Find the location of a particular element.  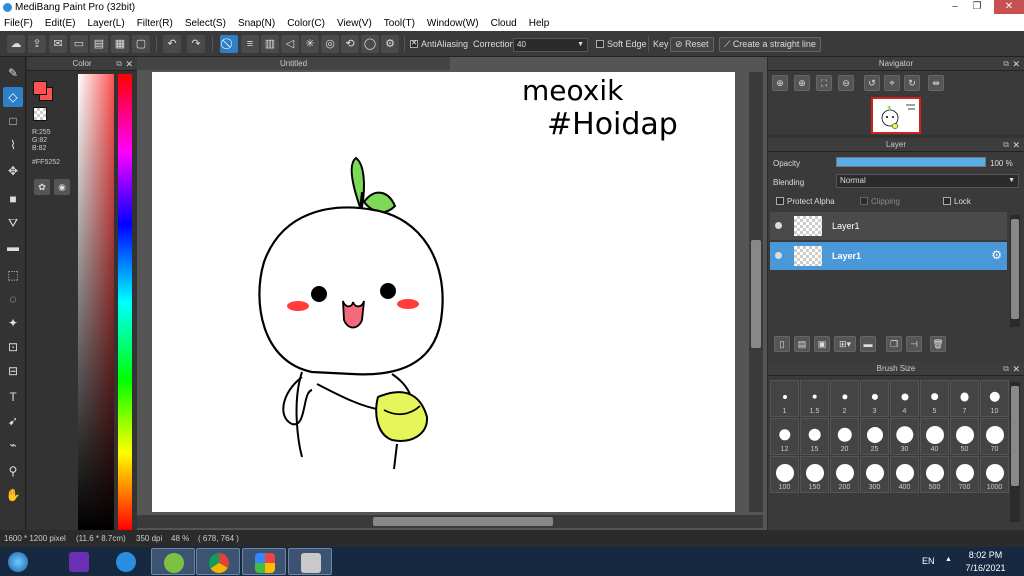

menu-snap: Snap(N) is located at coordinates (256, 23).